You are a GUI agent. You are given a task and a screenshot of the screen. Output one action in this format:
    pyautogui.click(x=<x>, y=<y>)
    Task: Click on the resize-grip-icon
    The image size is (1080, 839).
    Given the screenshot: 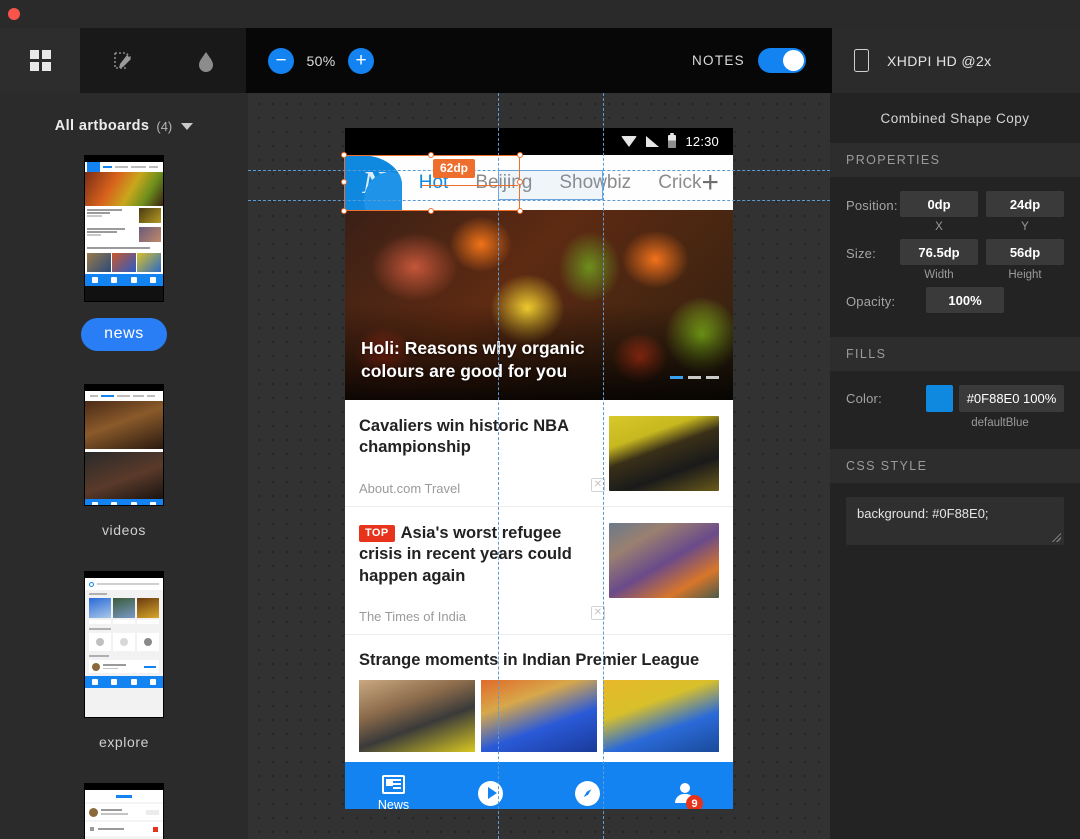 What is the action you would take?
    pyautogui.click(x=1056, y=537)
    